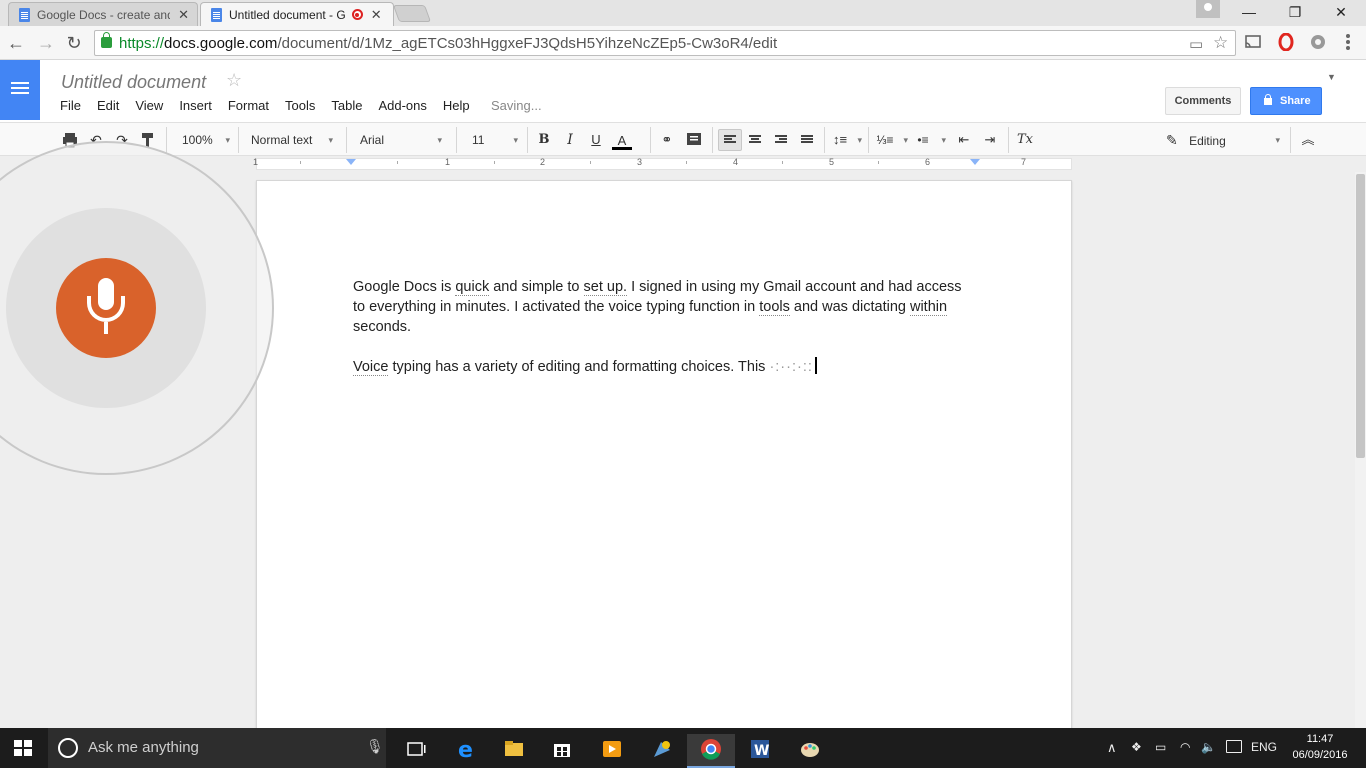  What do you see at coordinates (1320, 739) in the screenshot?
I see `clock-time: 11:47` at bounding box center [1320, 739].